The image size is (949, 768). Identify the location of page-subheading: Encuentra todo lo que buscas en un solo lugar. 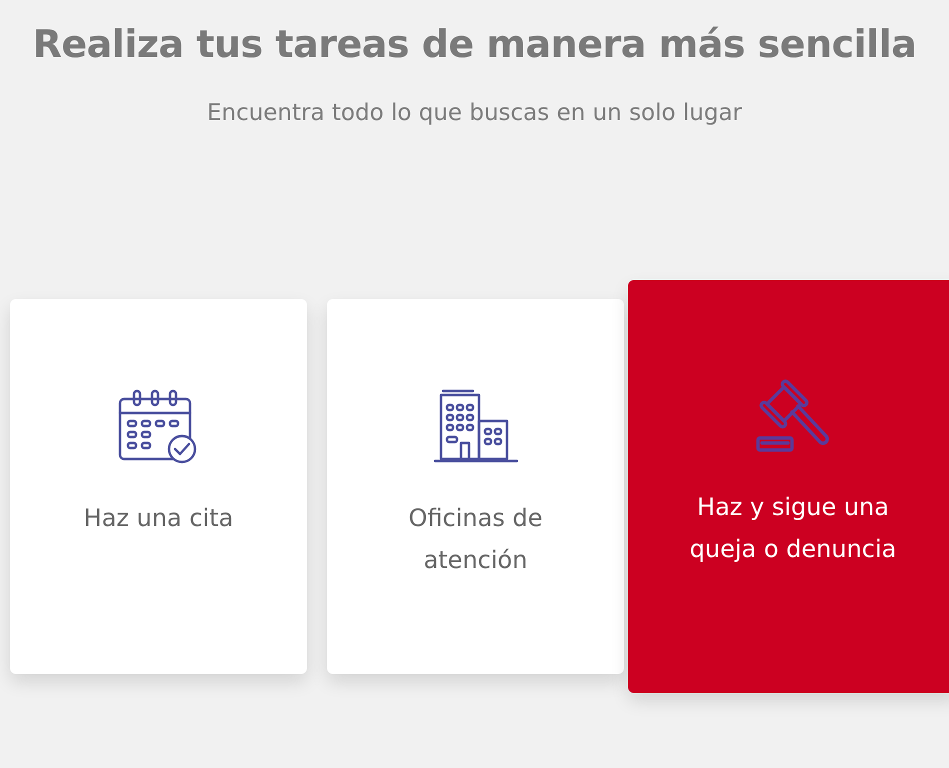
(475, 113).